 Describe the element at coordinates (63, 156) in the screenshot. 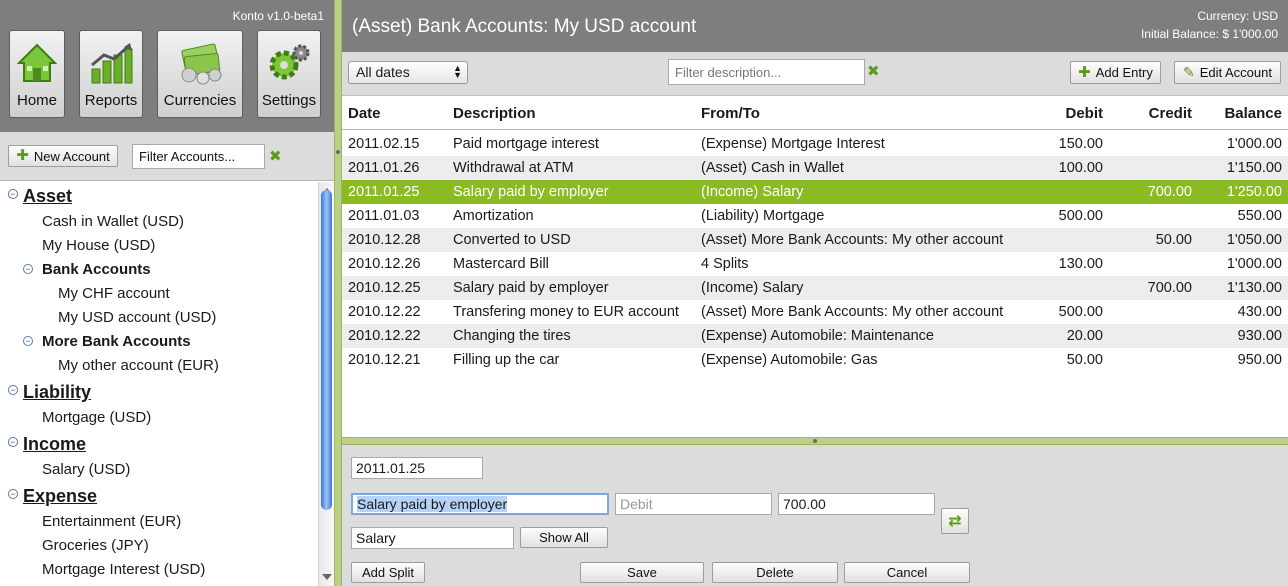

I see `new-account-button: ✚ New Account` at that location.